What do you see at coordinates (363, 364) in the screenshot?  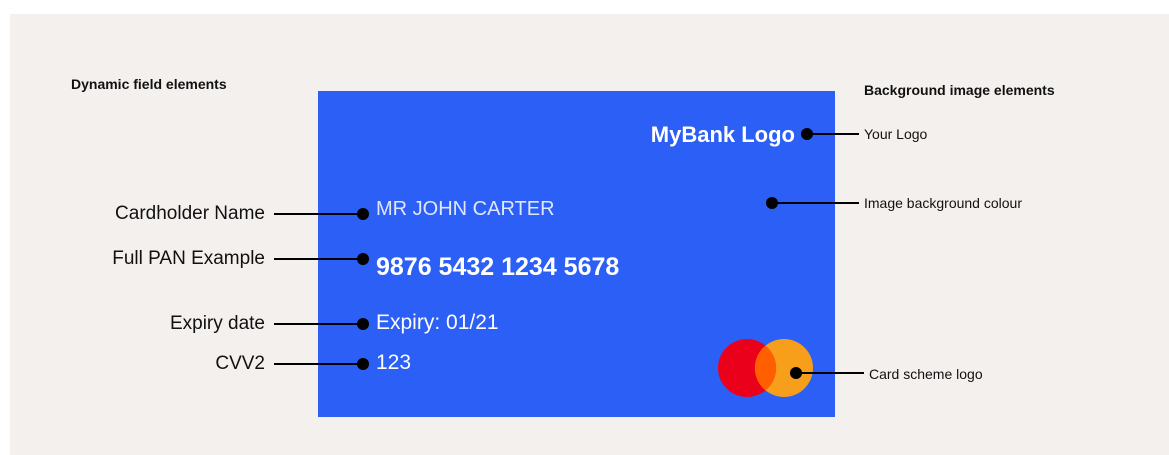 I see `dot-cvv` at bounding box center [363, 364].